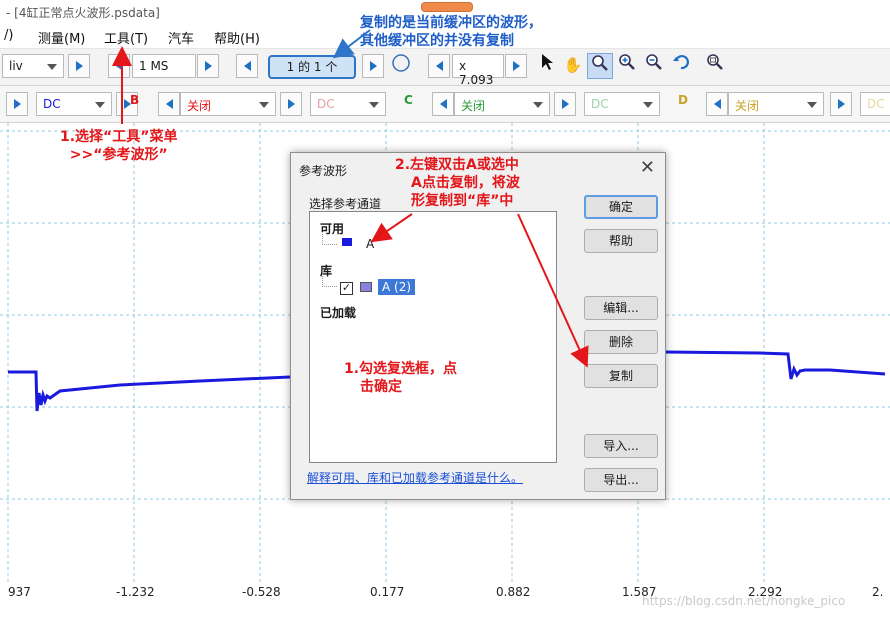  Describe the element at coordinates (119, 66) in the screenshot. I see `timebase-prev-button` at that location.